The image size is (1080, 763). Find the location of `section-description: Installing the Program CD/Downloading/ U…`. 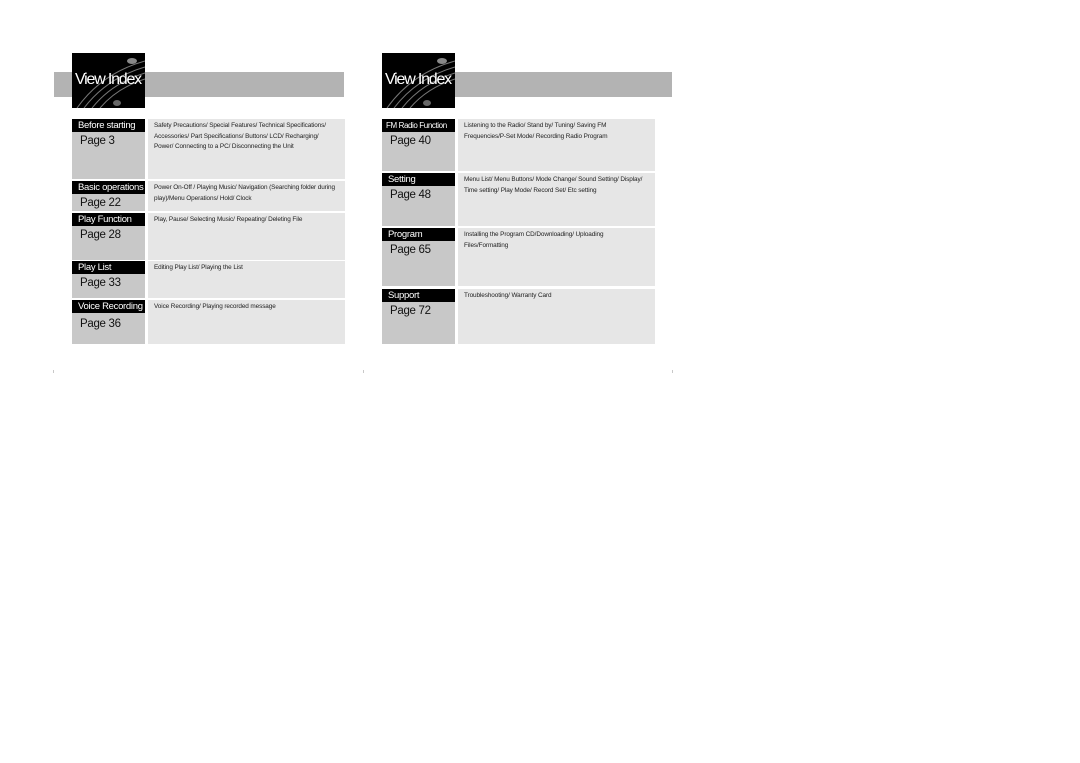

section-description: Installing the Program CD/Downloading/ U… is located at coordinates (556, 257).